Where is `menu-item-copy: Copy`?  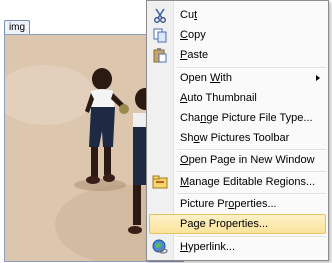
menu-item-copy: Copy is located at coordinates (237, 35).